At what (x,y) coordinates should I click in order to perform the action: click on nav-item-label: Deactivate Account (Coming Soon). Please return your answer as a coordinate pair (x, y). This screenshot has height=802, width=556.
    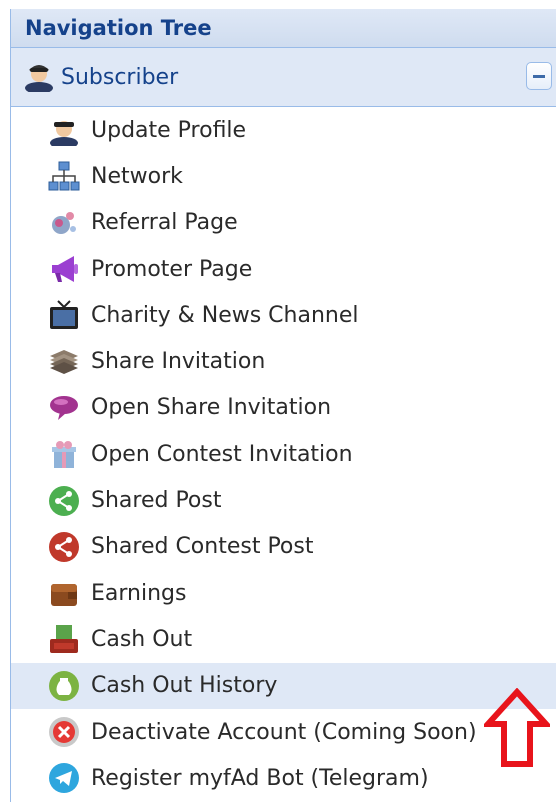
    Looking at the image, I should click on (284, 732).